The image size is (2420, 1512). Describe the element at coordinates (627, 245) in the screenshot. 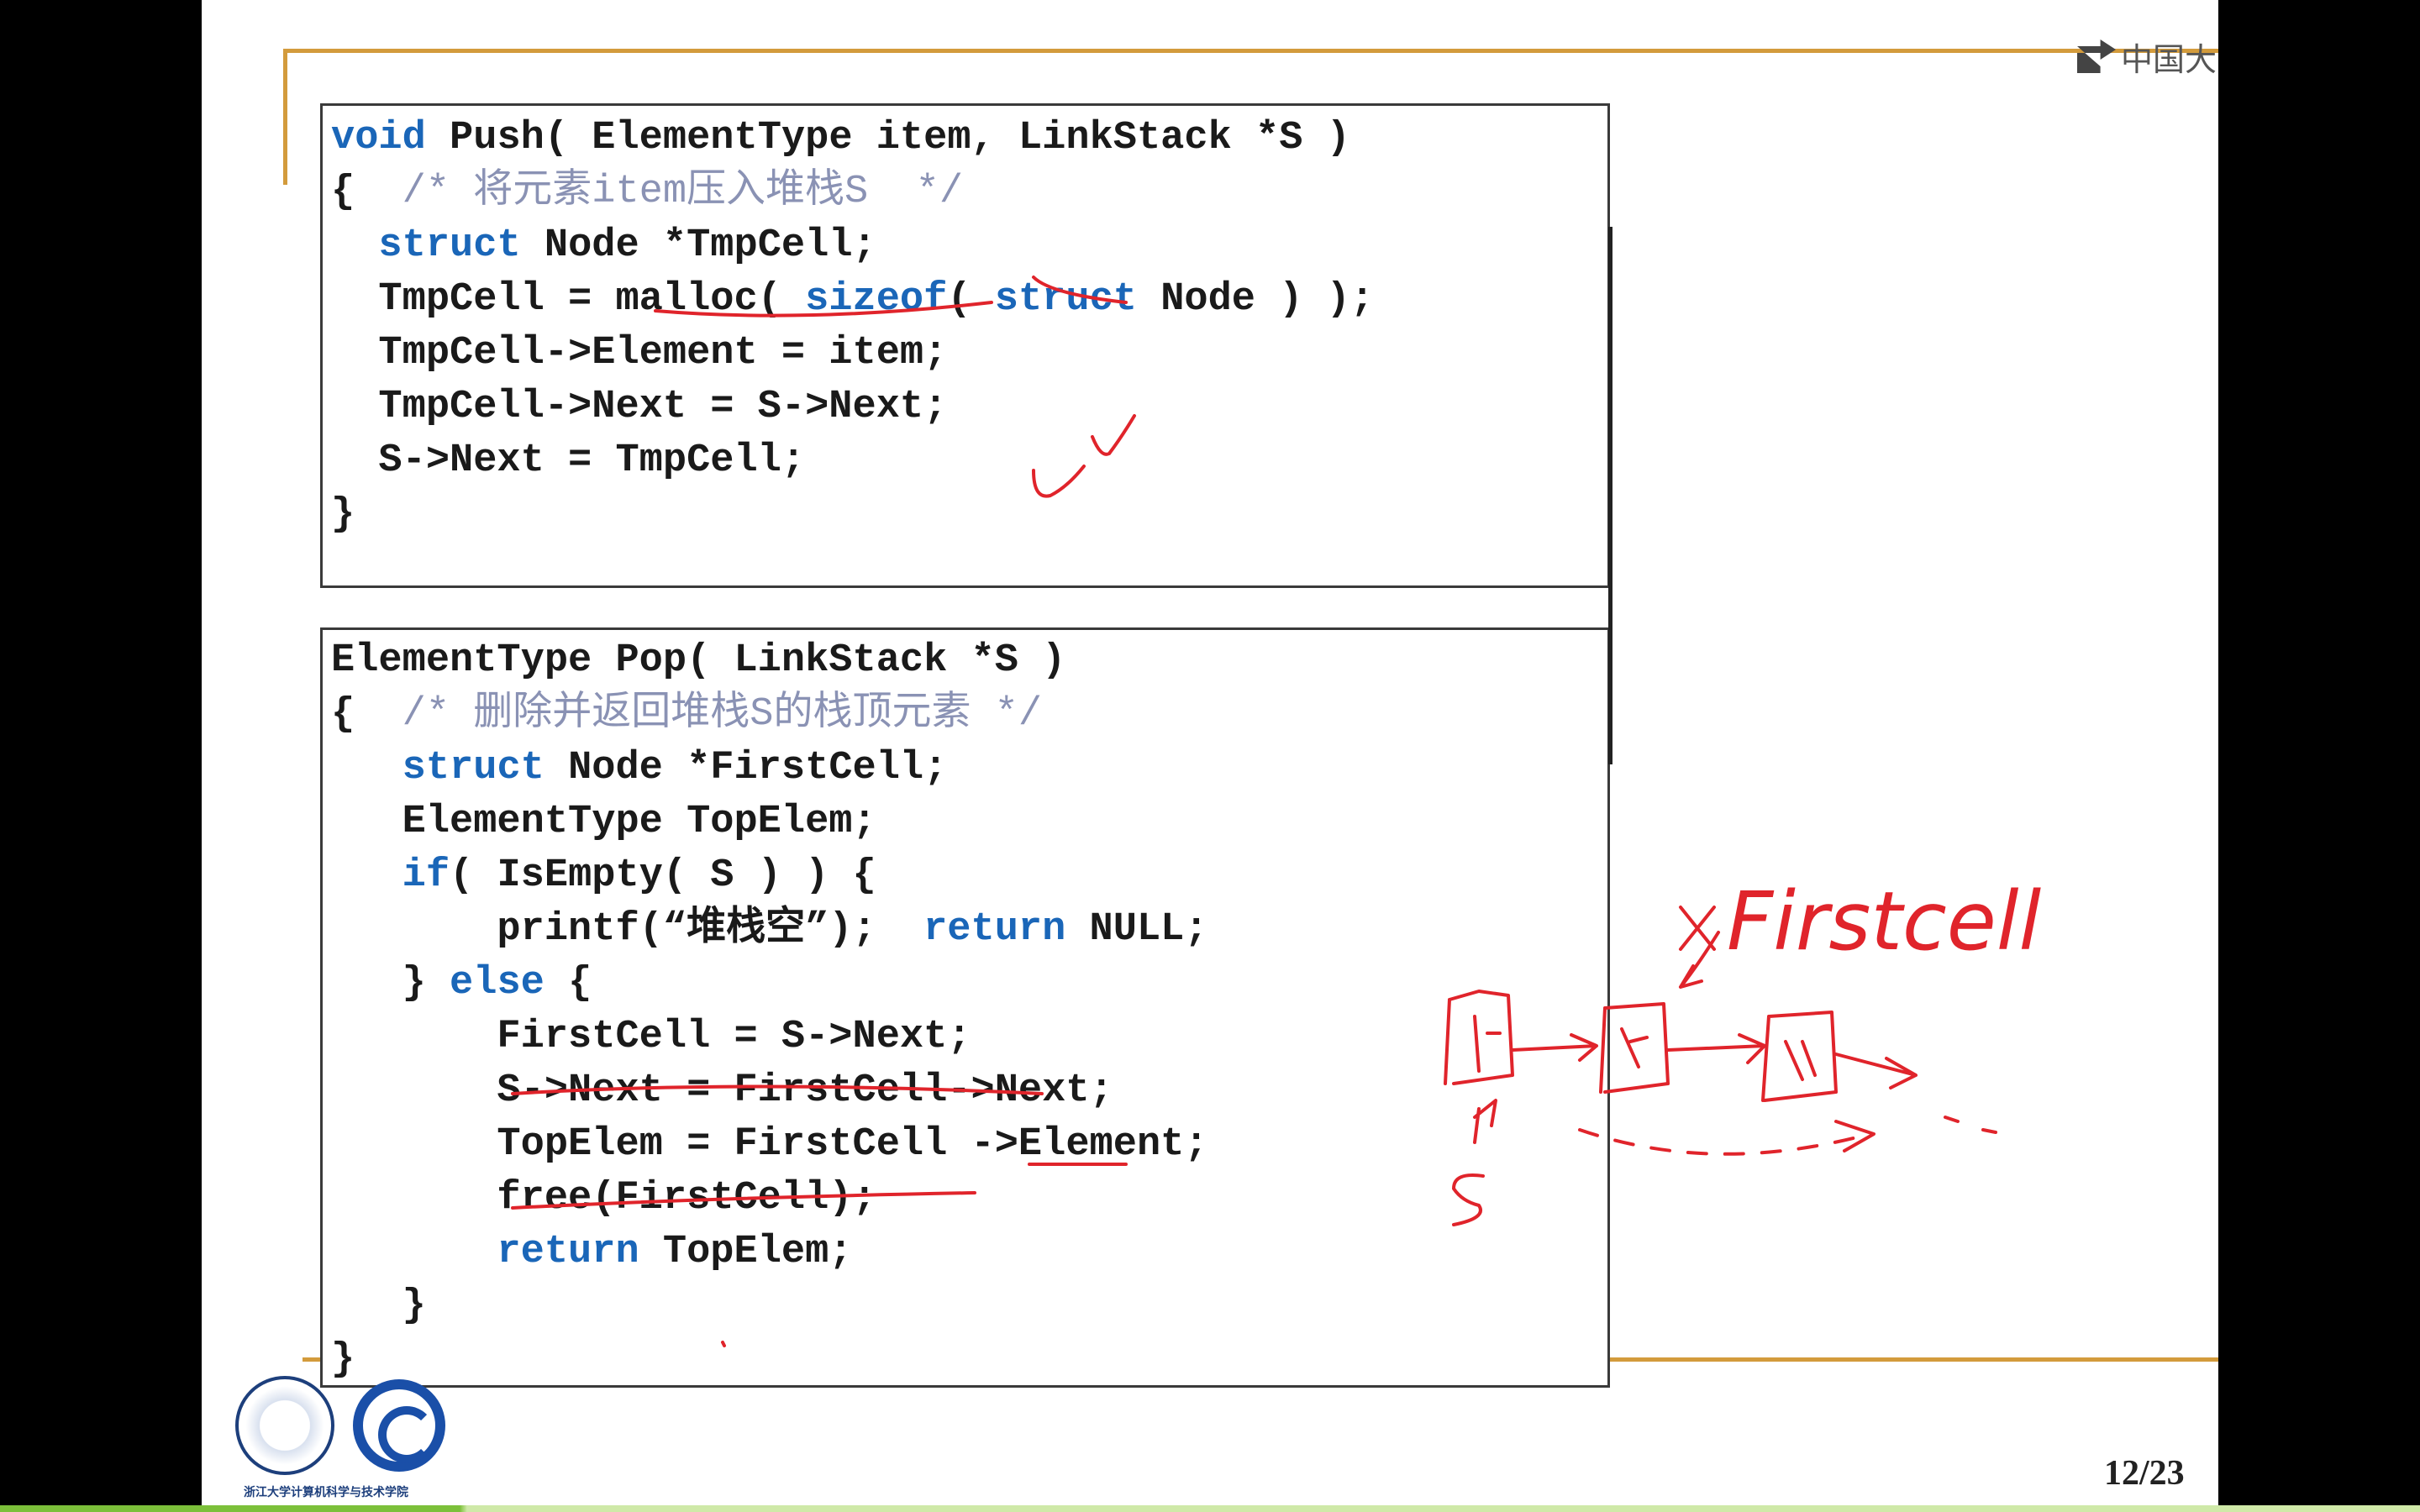

I see `code-line: struct Node *TmpCell;` at that location.